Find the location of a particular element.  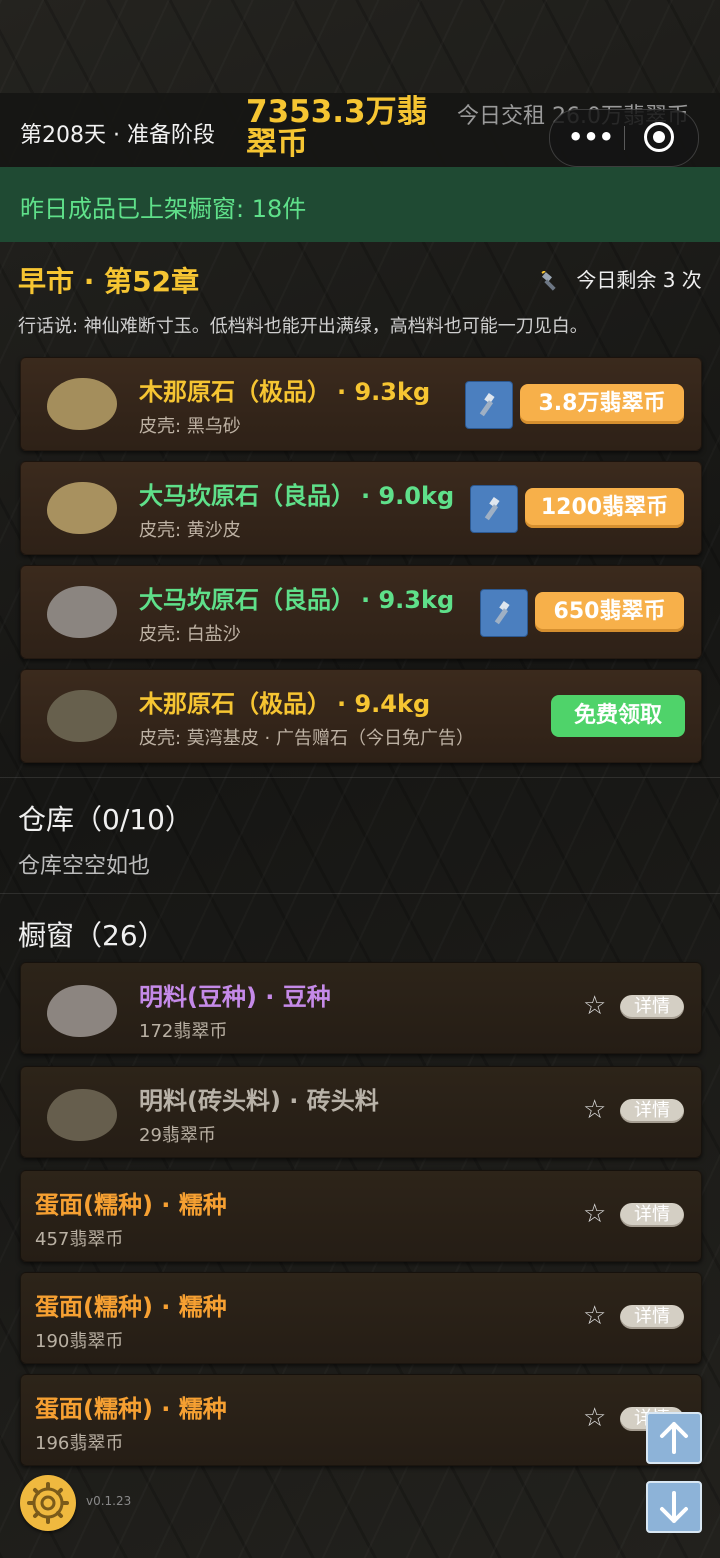

showcase-item: 明料(砖头料) · 砖头料 29翡翠币 ☆ 详情 is located at coordinates (361, 1112).